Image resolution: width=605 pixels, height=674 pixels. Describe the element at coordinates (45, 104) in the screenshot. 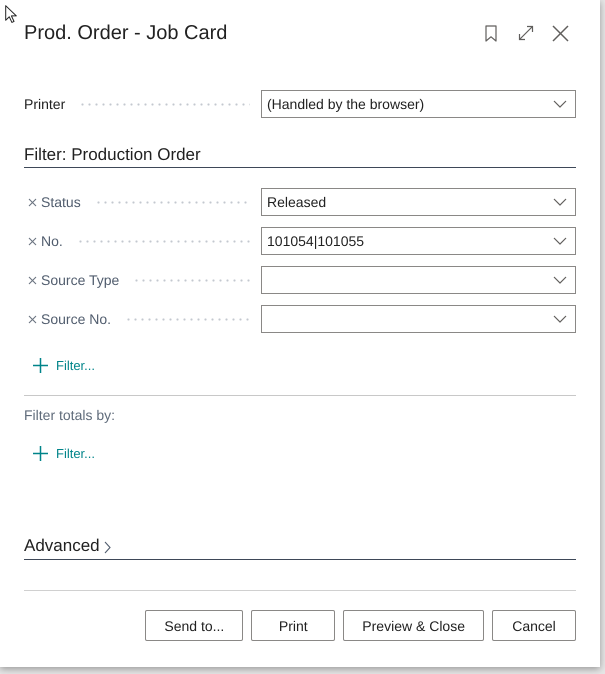

I see `field-label: Printer` at that location.